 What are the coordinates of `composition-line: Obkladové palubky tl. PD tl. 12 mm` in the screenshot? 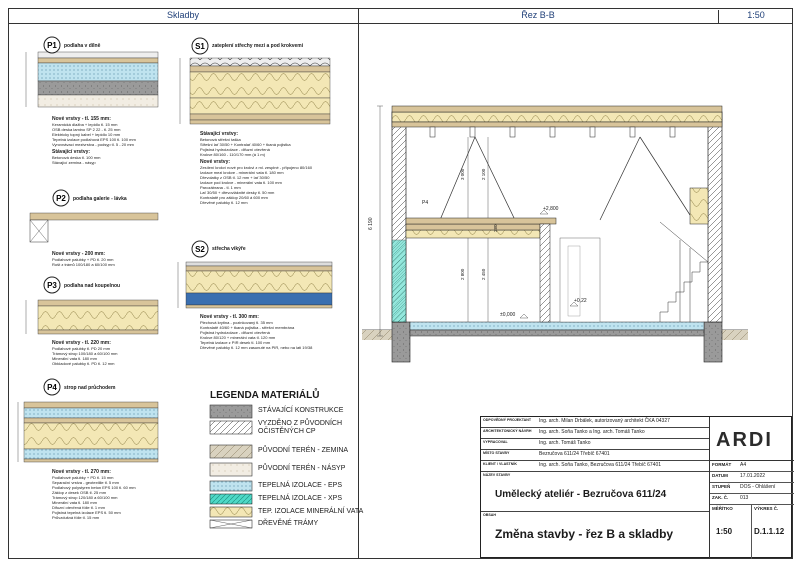 It's located at (83, 363).